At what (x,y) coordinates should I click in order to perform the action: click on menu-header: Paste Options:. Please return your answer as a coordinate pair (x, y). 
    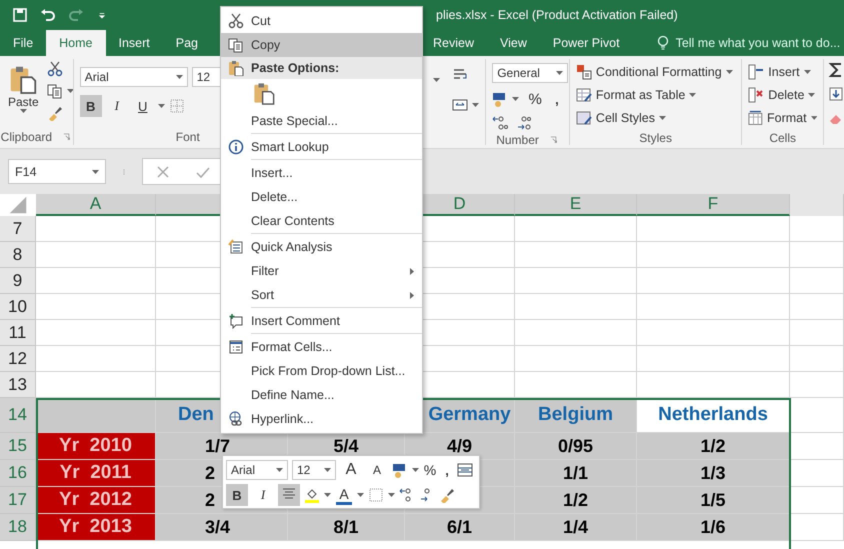
    Looking at the image, I should click on (321, 68).